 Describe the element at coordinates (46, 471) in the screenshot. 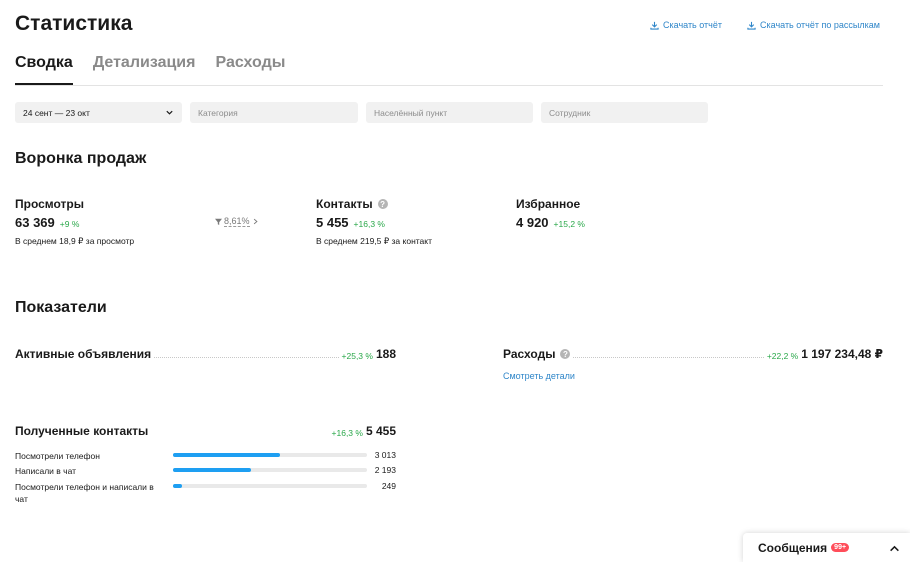

I see `breakdown-label: Написали в чат` at that location.